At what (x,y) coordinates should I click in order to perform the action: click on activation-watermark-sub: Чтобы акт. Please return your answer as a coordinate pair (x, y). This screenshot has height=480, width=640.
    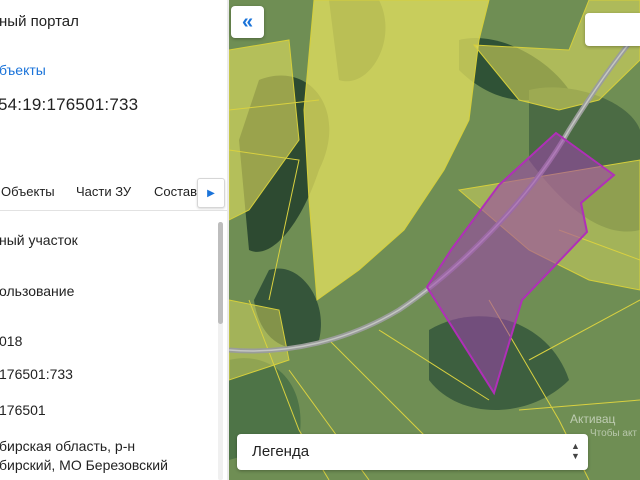
    Looking at the image, I should click on (614, 433).